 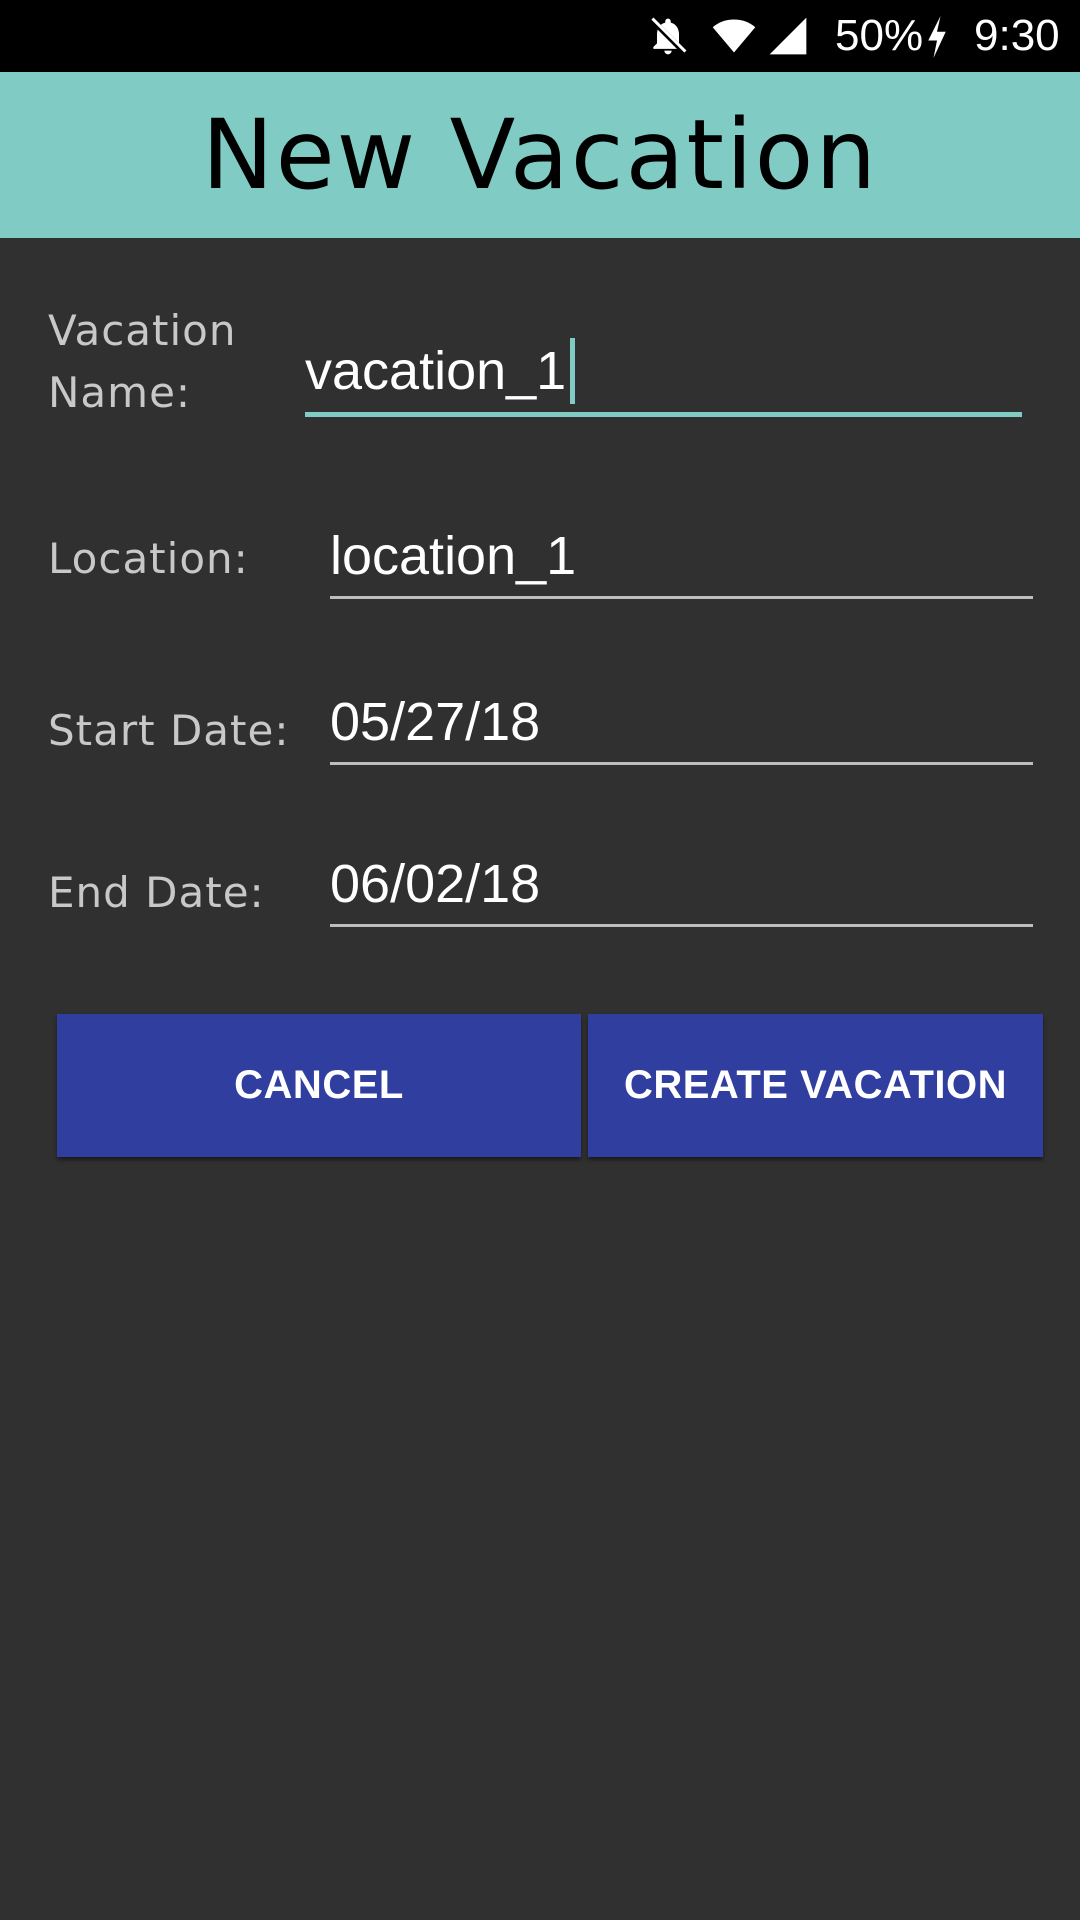 I want to click on vacation-name-label-line2: Name:, so click(x=120, y=392).